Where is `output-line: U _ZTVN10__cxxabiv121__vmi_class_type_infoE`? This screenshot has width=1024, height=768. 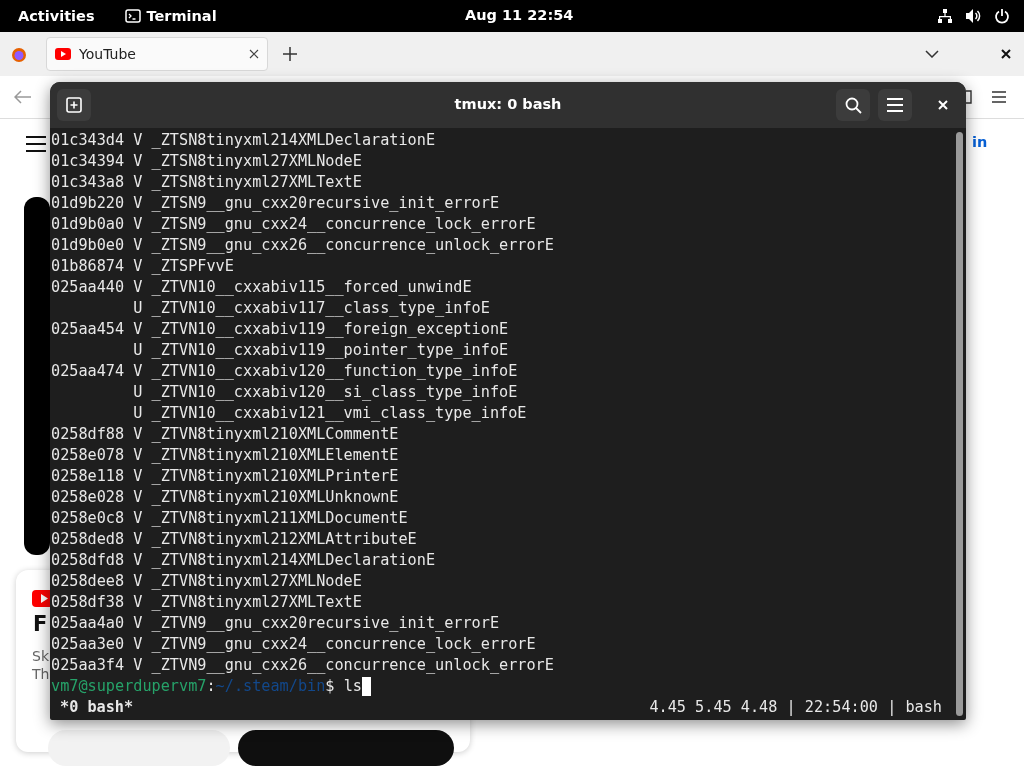 output-line: U _ZTVN10__cxxabiv121__vmi_class_type_infoE is located at coordinates (329, 413).